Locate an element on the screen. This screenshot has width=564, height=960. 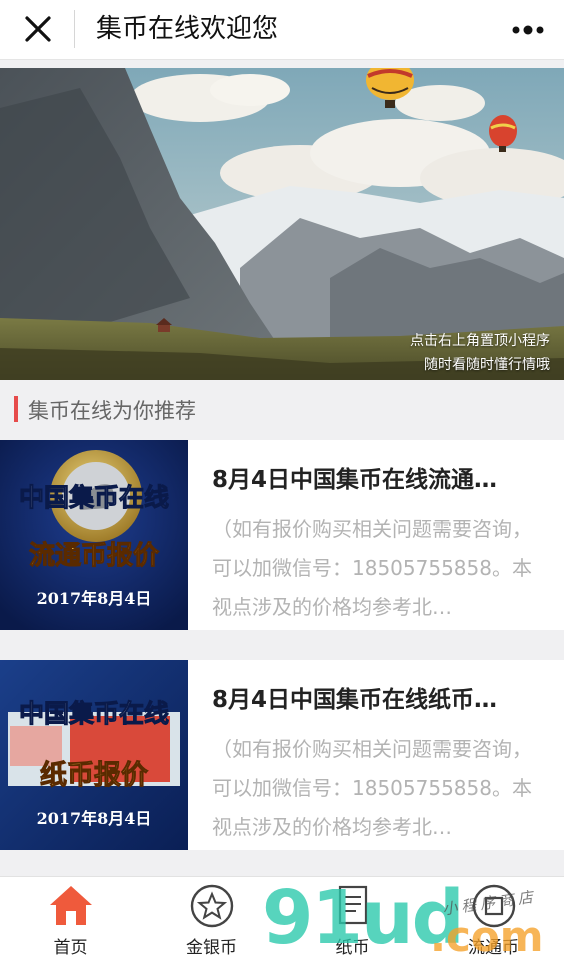
more-icon is located at coordinates (528, 30).